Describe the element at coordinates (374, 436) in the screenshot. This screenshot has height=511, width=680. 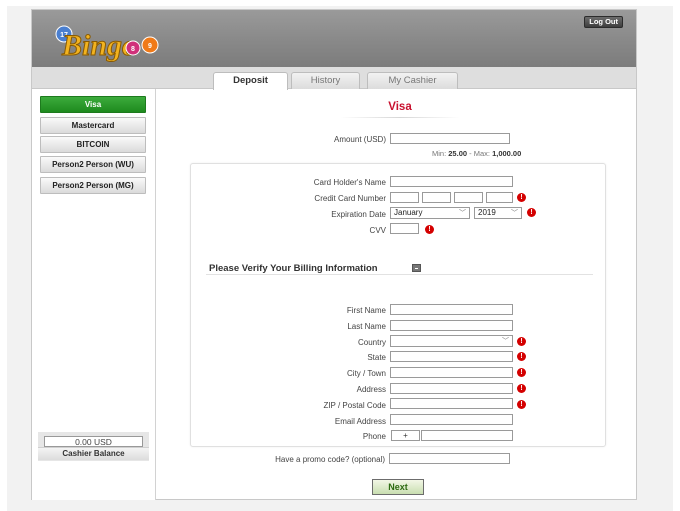
I see `phone-label: Phone` at that location.